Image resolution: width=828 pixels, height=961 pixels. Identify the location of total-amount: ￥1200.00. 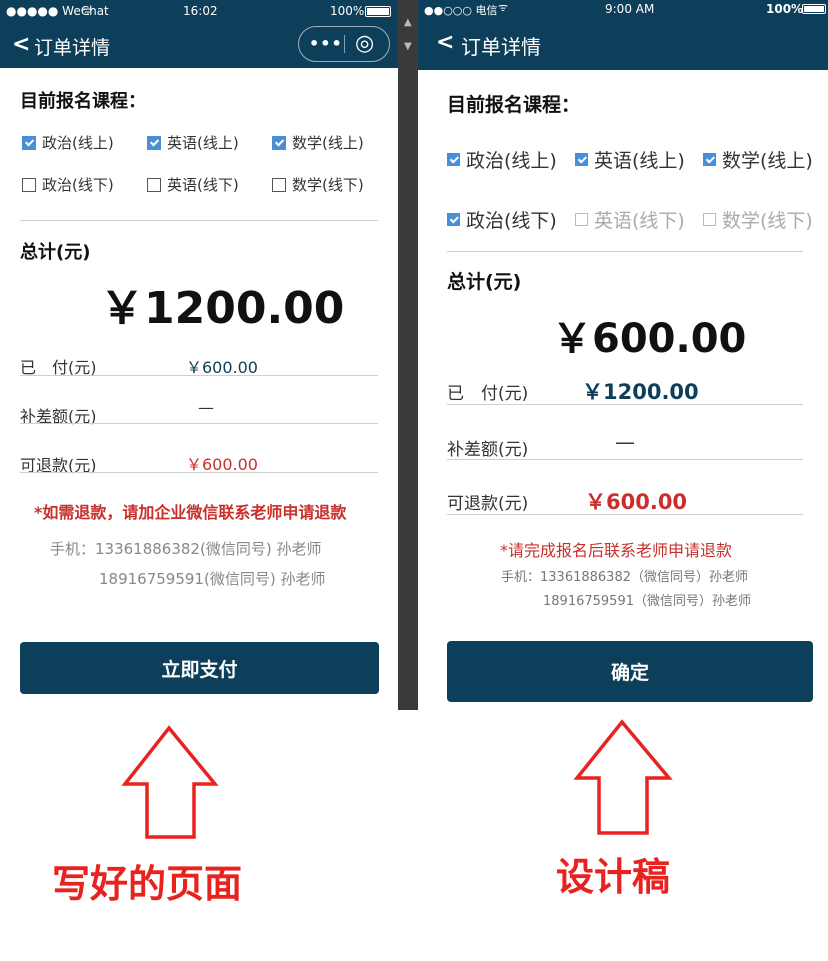
(222, 308).